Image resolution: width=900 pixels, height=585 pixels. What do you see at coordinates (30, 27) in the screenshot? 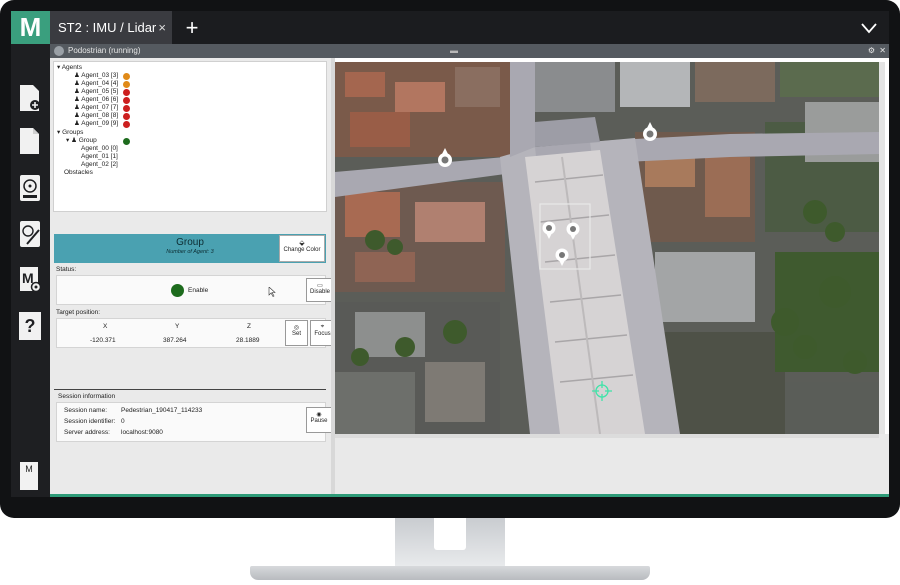
I see `app-logo: M` at bounding box center [30, 27].